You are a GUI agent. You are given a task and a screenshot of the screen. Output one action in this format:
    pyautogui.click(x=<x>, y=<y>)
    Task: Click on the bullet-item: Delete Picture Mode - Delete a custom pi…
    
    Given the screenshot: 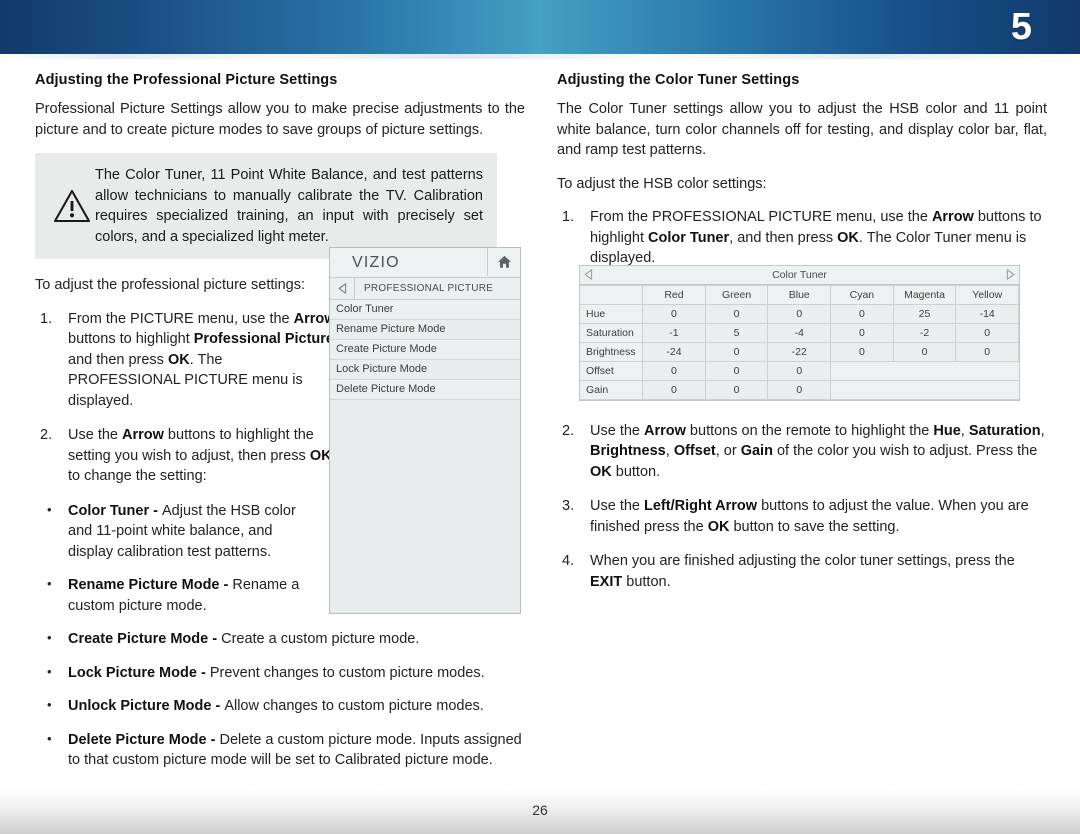 What is the action you would take?
    pyautogui.click(x=280, y=750)
    